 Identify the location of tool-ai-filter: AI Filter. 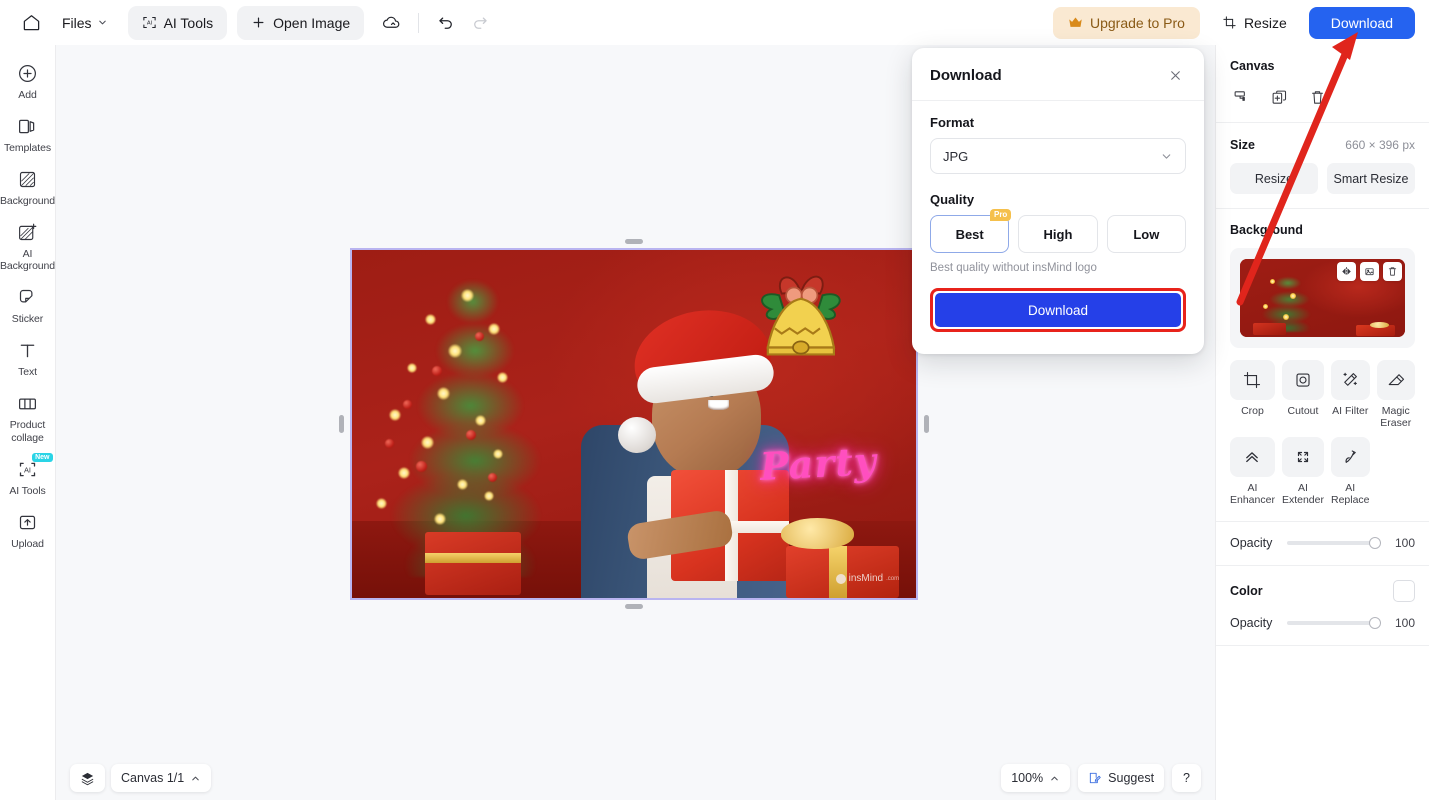
(1350, 394).